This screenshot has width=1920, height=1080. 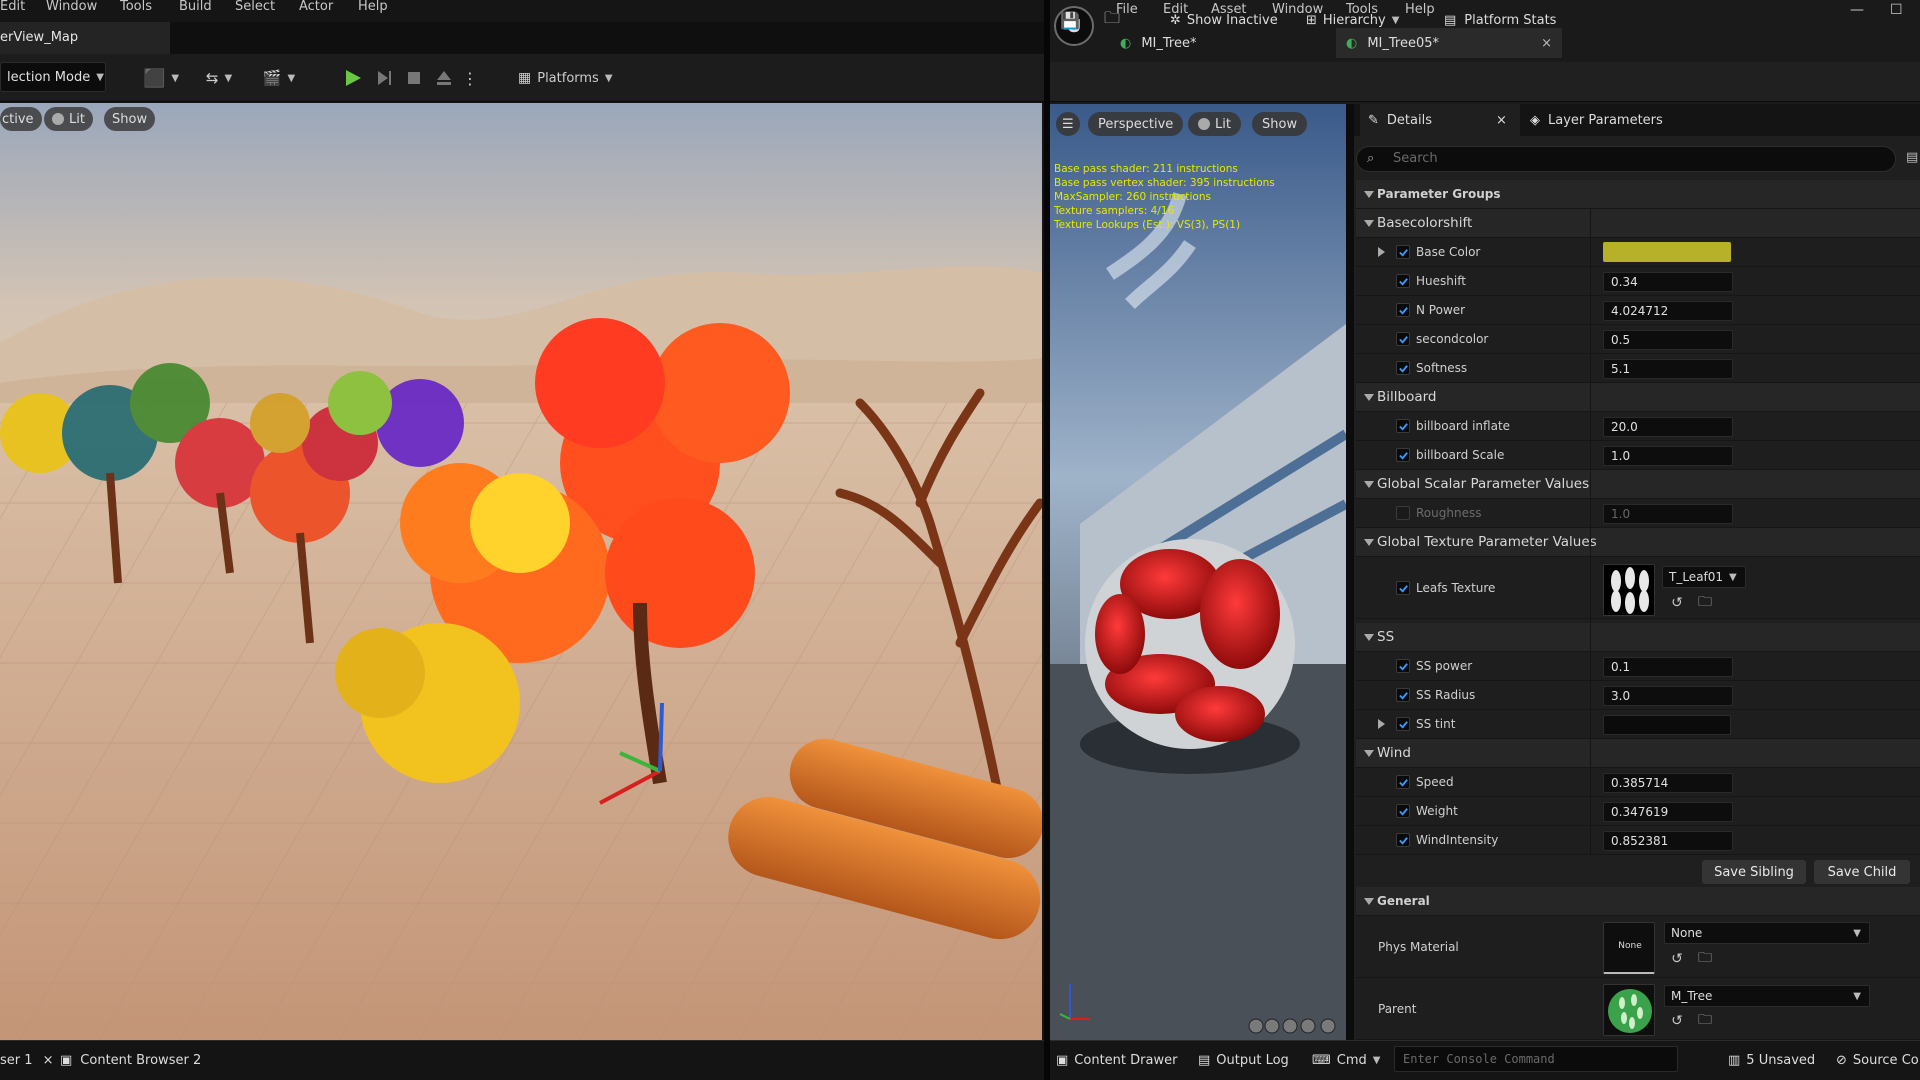 I want to click on softness-value: 5.1, so click(x=1668, y=369).